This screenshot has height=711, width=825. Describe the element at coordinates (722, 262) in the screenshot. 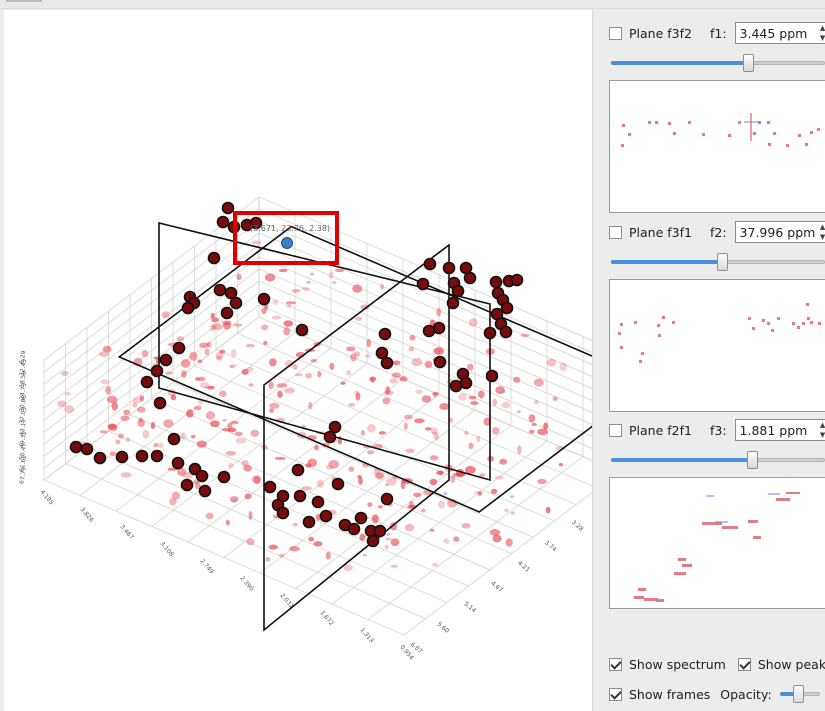

I see `f2-slider-handle` at that location.